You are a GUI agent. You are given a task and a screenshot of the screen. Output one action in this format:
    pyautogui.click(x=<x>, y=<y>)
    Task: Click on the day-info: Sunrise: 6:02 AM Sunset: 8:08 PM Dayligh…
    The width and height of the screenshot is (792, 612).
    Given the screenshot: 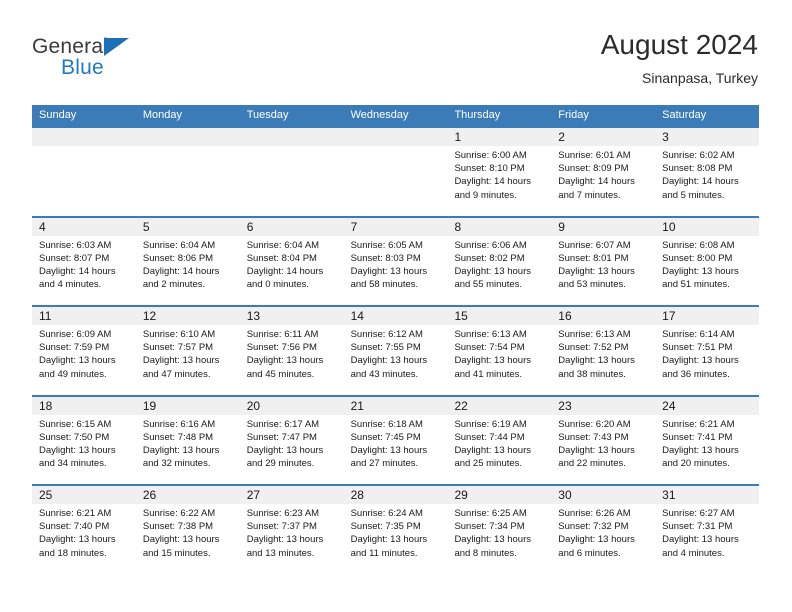 What is the action you would take?
    pyautogui.click(x=707, y=174)
    